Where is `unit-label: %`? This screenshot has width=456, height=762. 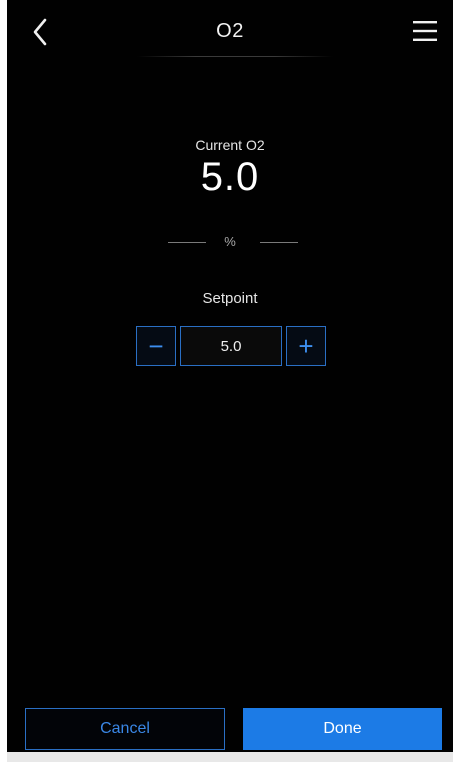
unit-label: % is located at coordinates (230, 241).